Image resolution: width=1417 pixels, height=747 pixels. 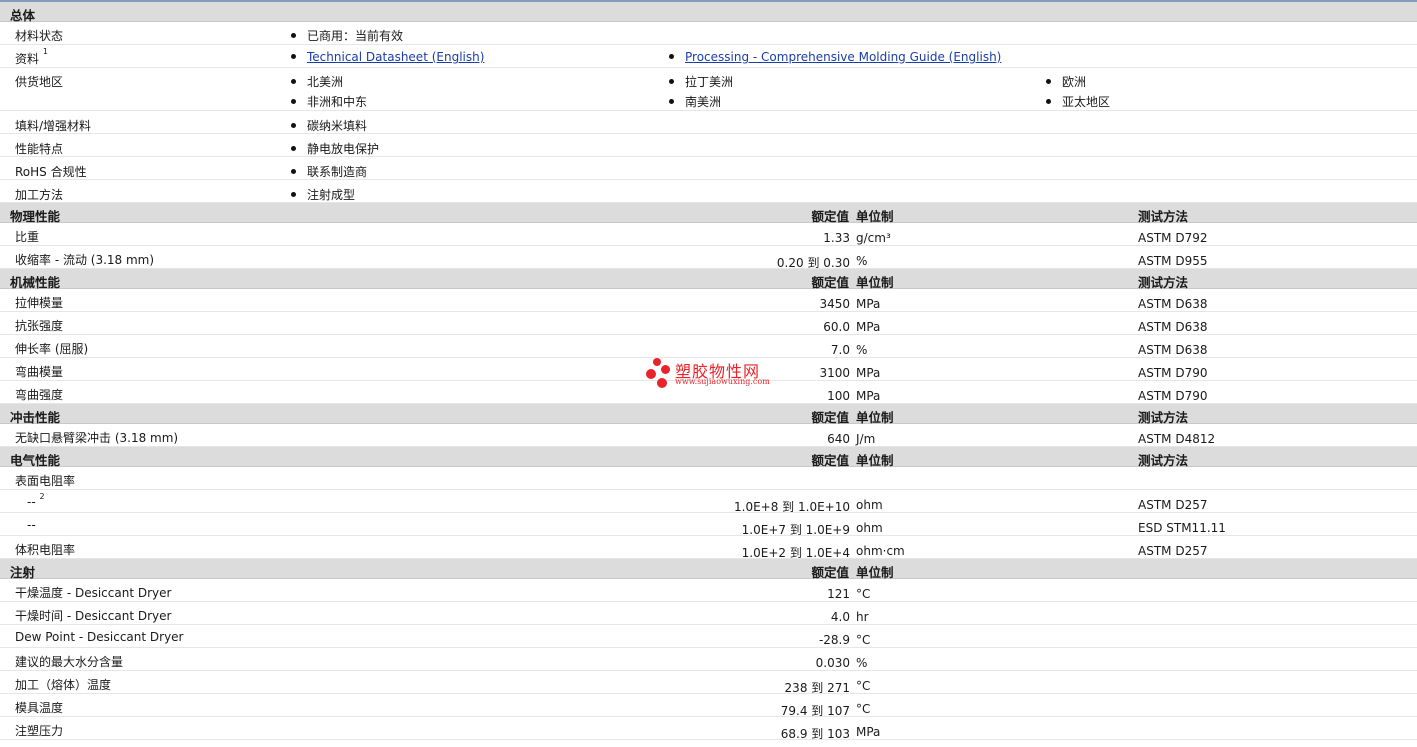 I want to click on row-method: ASTM D955, so click(x=1173, y=261).